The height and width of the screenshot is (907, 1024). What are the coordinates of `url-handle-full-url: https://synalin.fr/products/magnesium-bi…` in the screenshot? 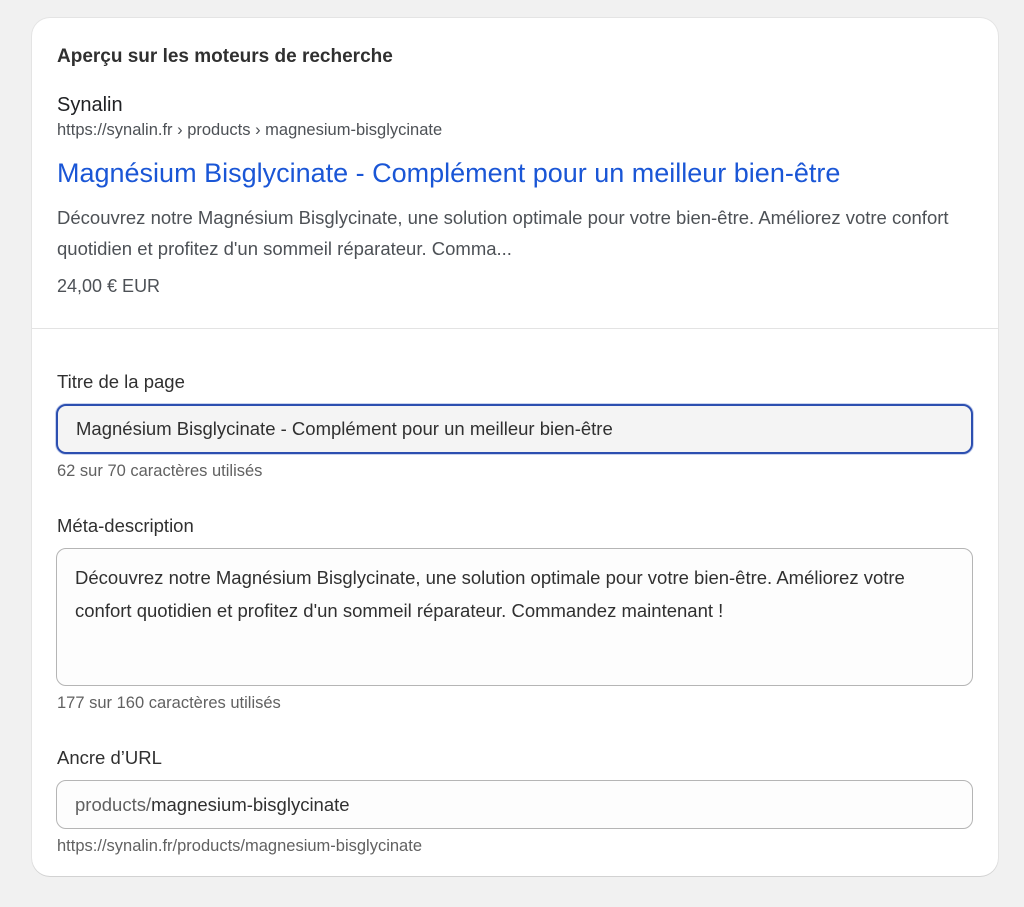 It's located at (239, 846).